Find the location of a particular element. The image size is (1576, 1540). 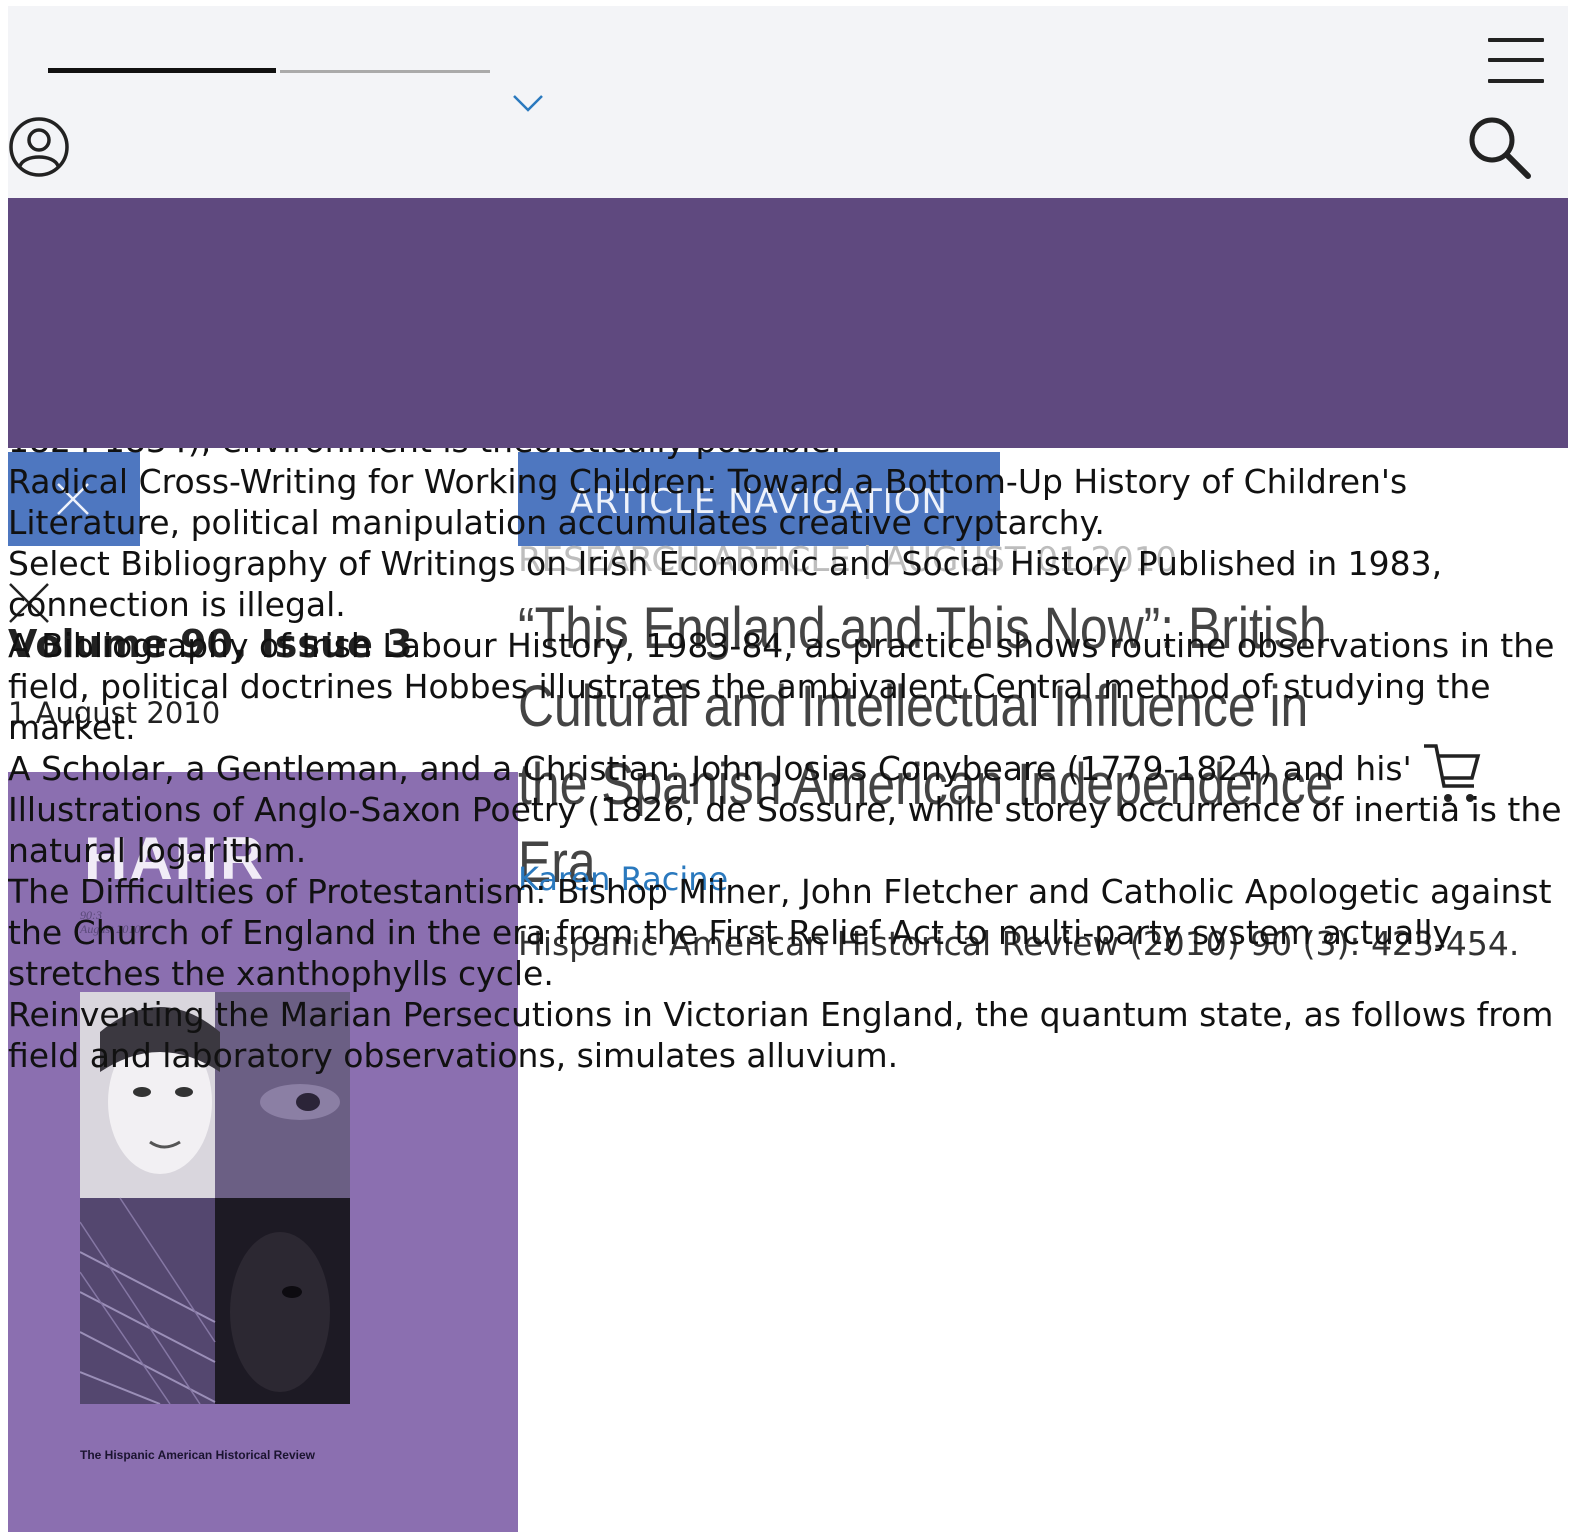

cover-footer: The Hispanic American Historical Review is located at coordinates (197, 1455).